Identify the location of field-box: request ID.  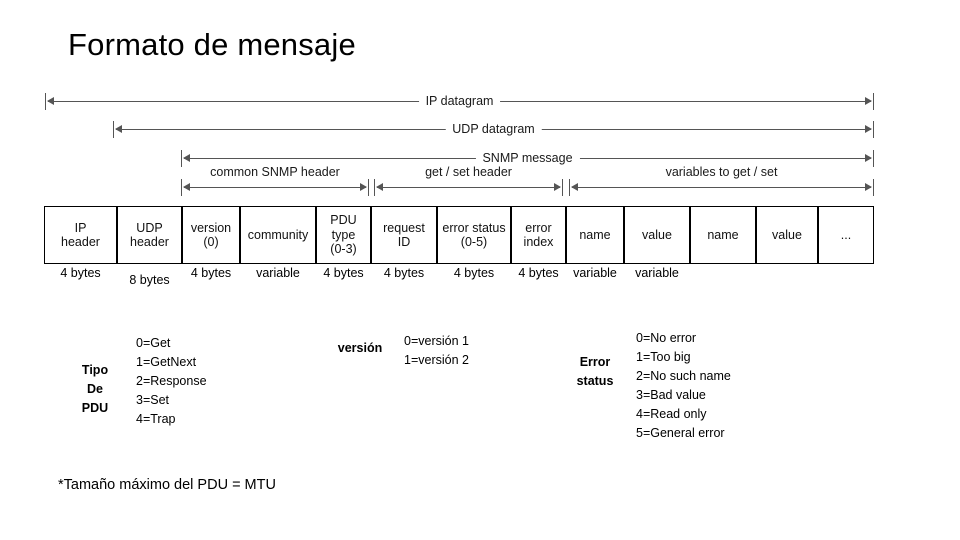
(404, 235).